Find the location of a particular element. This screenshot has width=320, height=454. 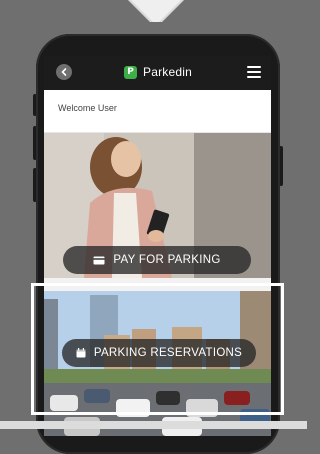

welcome-text: Welcome User is located at coordinates (87, 108).